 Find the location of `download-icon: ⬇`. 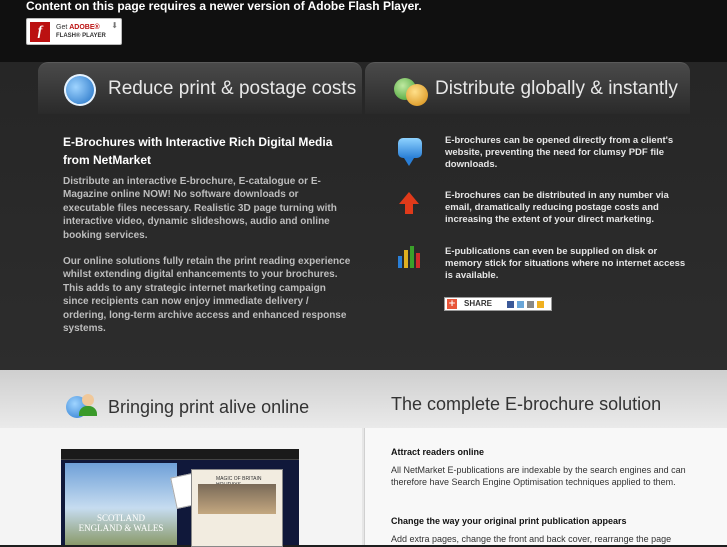

download-icon: ⬇ is located at coordinates (114, 25).